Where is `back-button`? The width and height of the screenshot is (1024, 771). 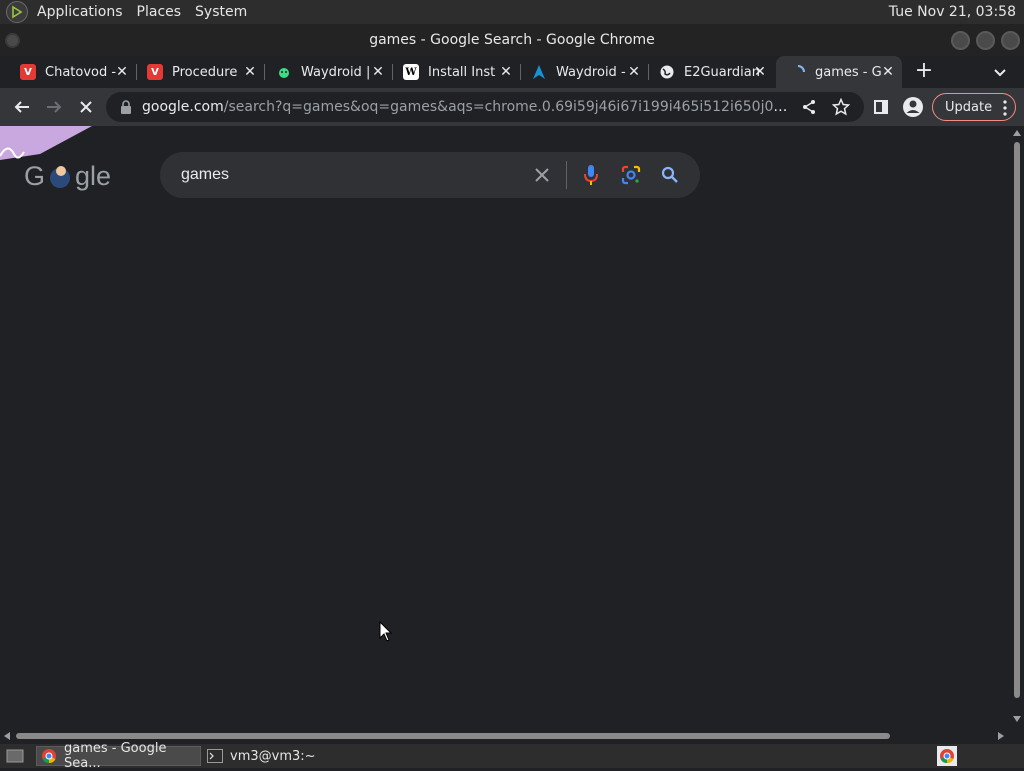 back-button is located at coordinates (22, 107).